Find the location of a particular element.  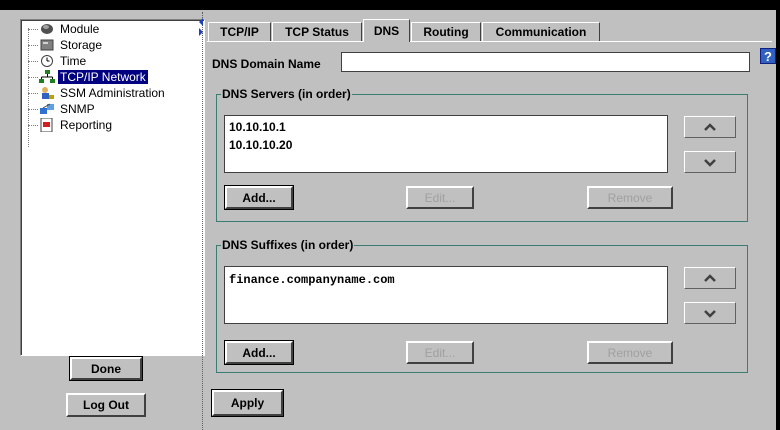

tree-item-time: Time is located at coordinates (58, 61).